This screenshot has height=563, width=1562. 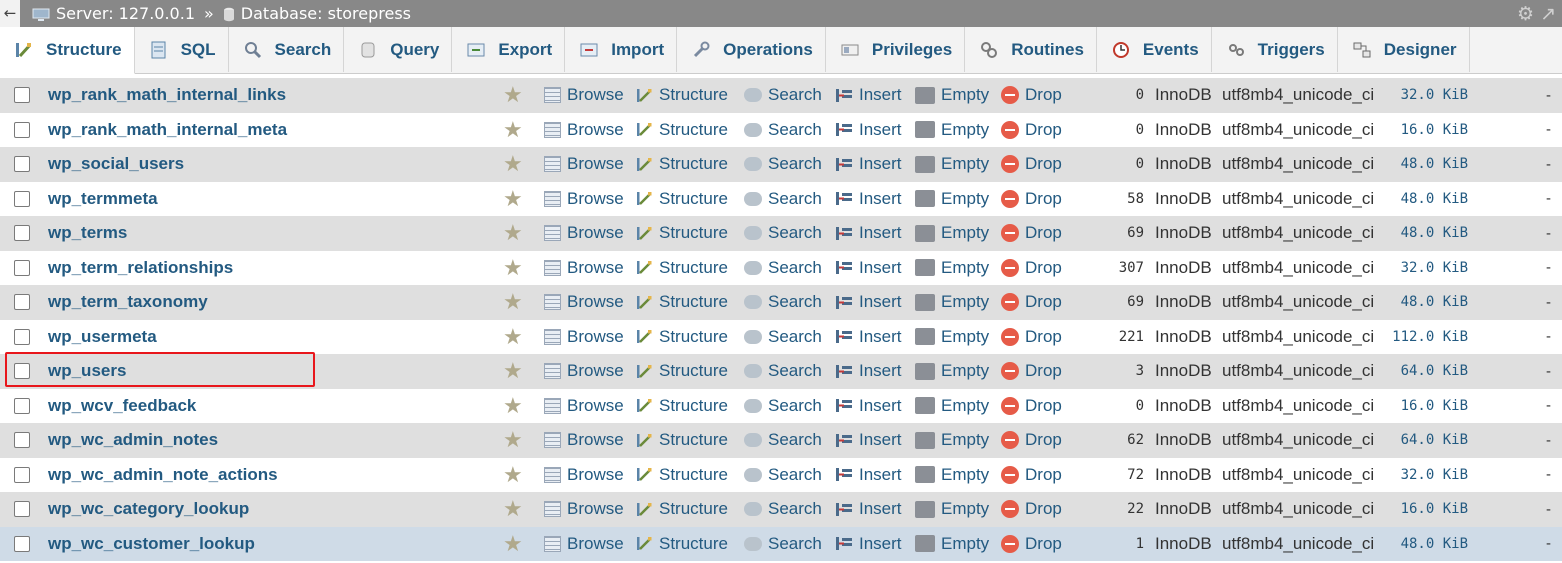 I want to click on settings-gear-icon: ⚙, so click(x=1525, y=14).